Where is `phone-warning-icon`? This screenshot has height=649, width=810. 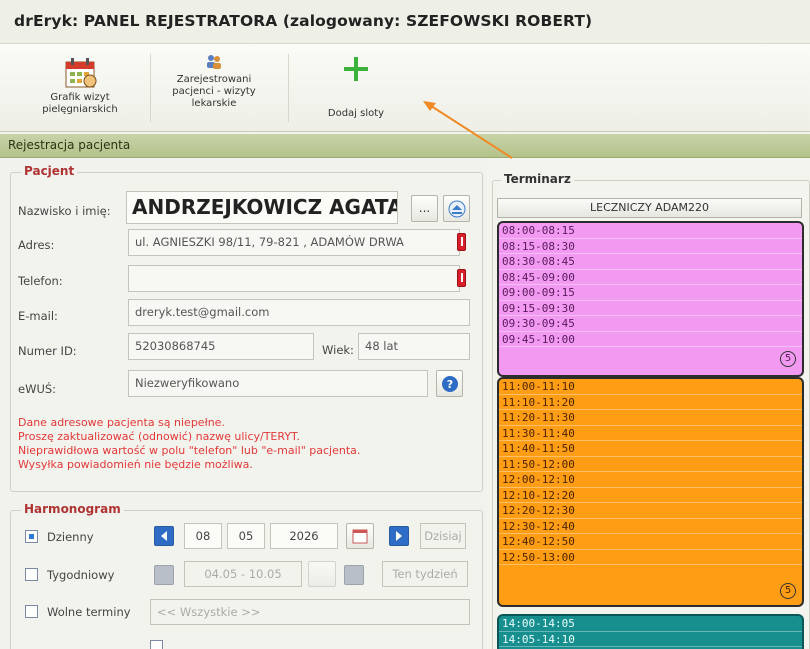
phone-warning-icon is located at coordinates (461, 278).